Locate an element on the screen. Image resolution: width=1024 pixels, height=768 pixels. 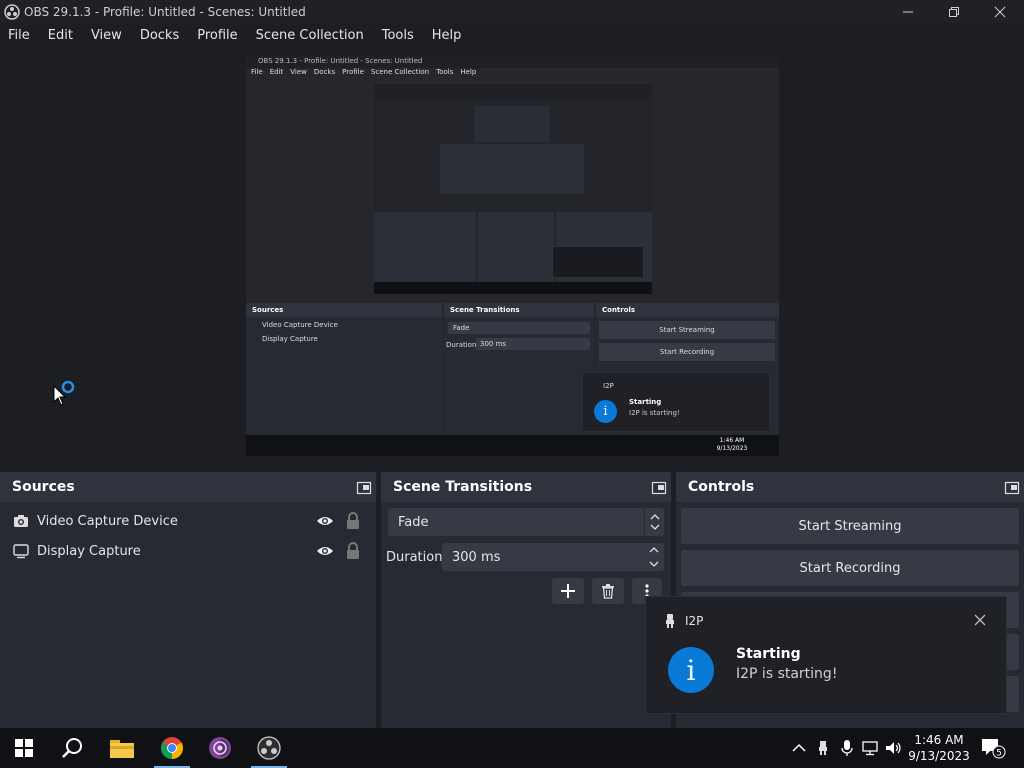
menu-docks: Docks is located at coordinates (159, 35).